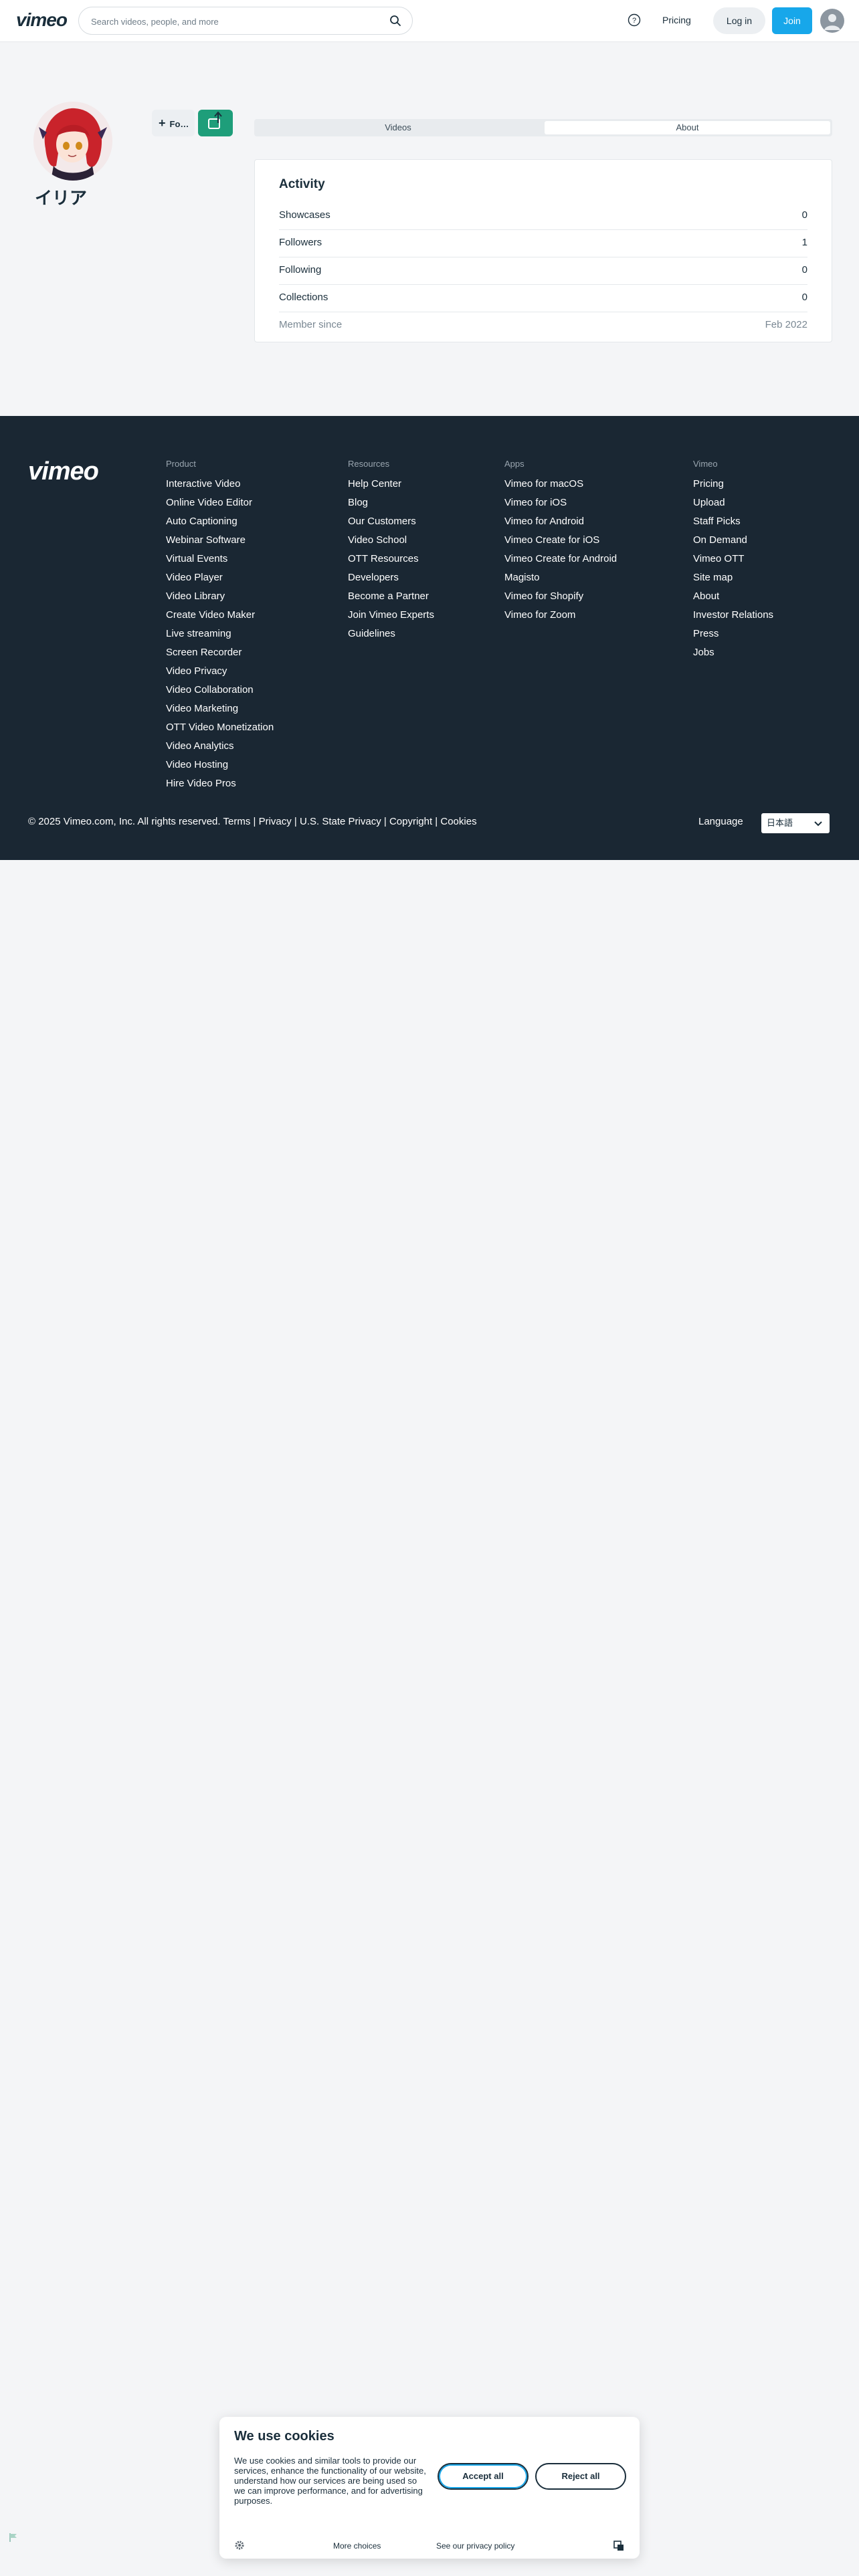 The height and width of the screenshot is (2576, 859). I want to click on user-avatar-icon, so click(832, 21).